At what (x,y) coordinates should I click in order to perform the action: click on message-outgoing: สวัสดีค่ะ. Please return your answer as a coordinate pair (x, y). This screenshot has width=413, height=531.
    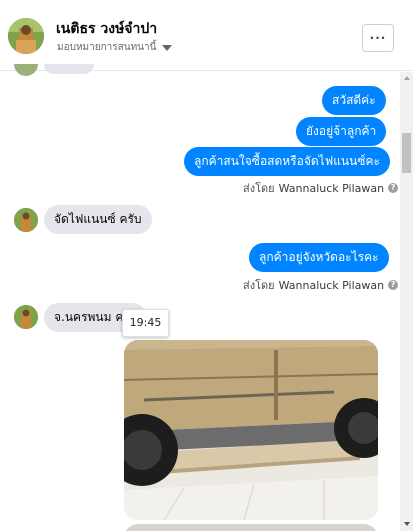
    Looking at the image, I should click on (354, 100).